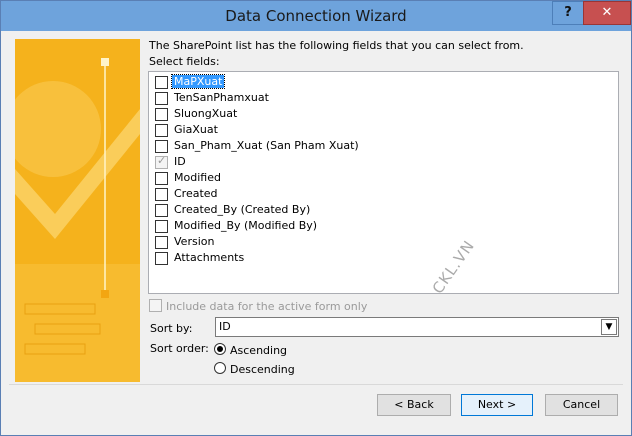 The image size is (632, 436). Describe the element at coordinates (581, 405) in the screenshot. I see `cancel-button: Cancel` at that location.